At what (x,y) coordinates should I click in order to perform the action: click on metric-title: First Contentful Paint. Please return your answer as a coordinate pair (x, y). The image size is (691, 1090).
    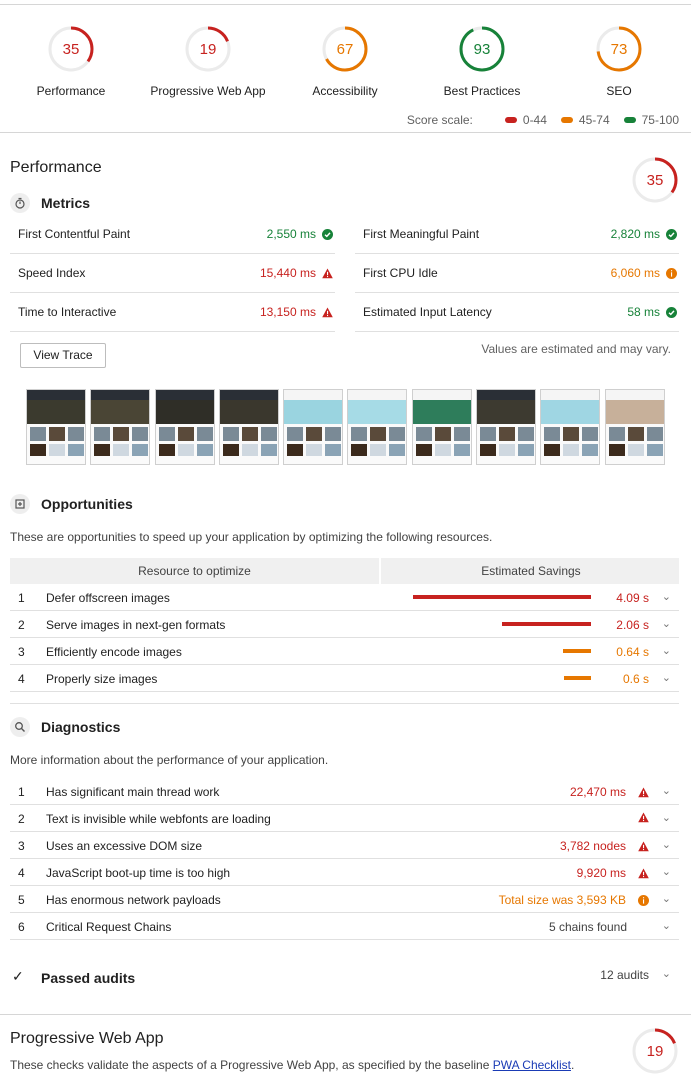
    Looking at the image, I should click on (74, 234).